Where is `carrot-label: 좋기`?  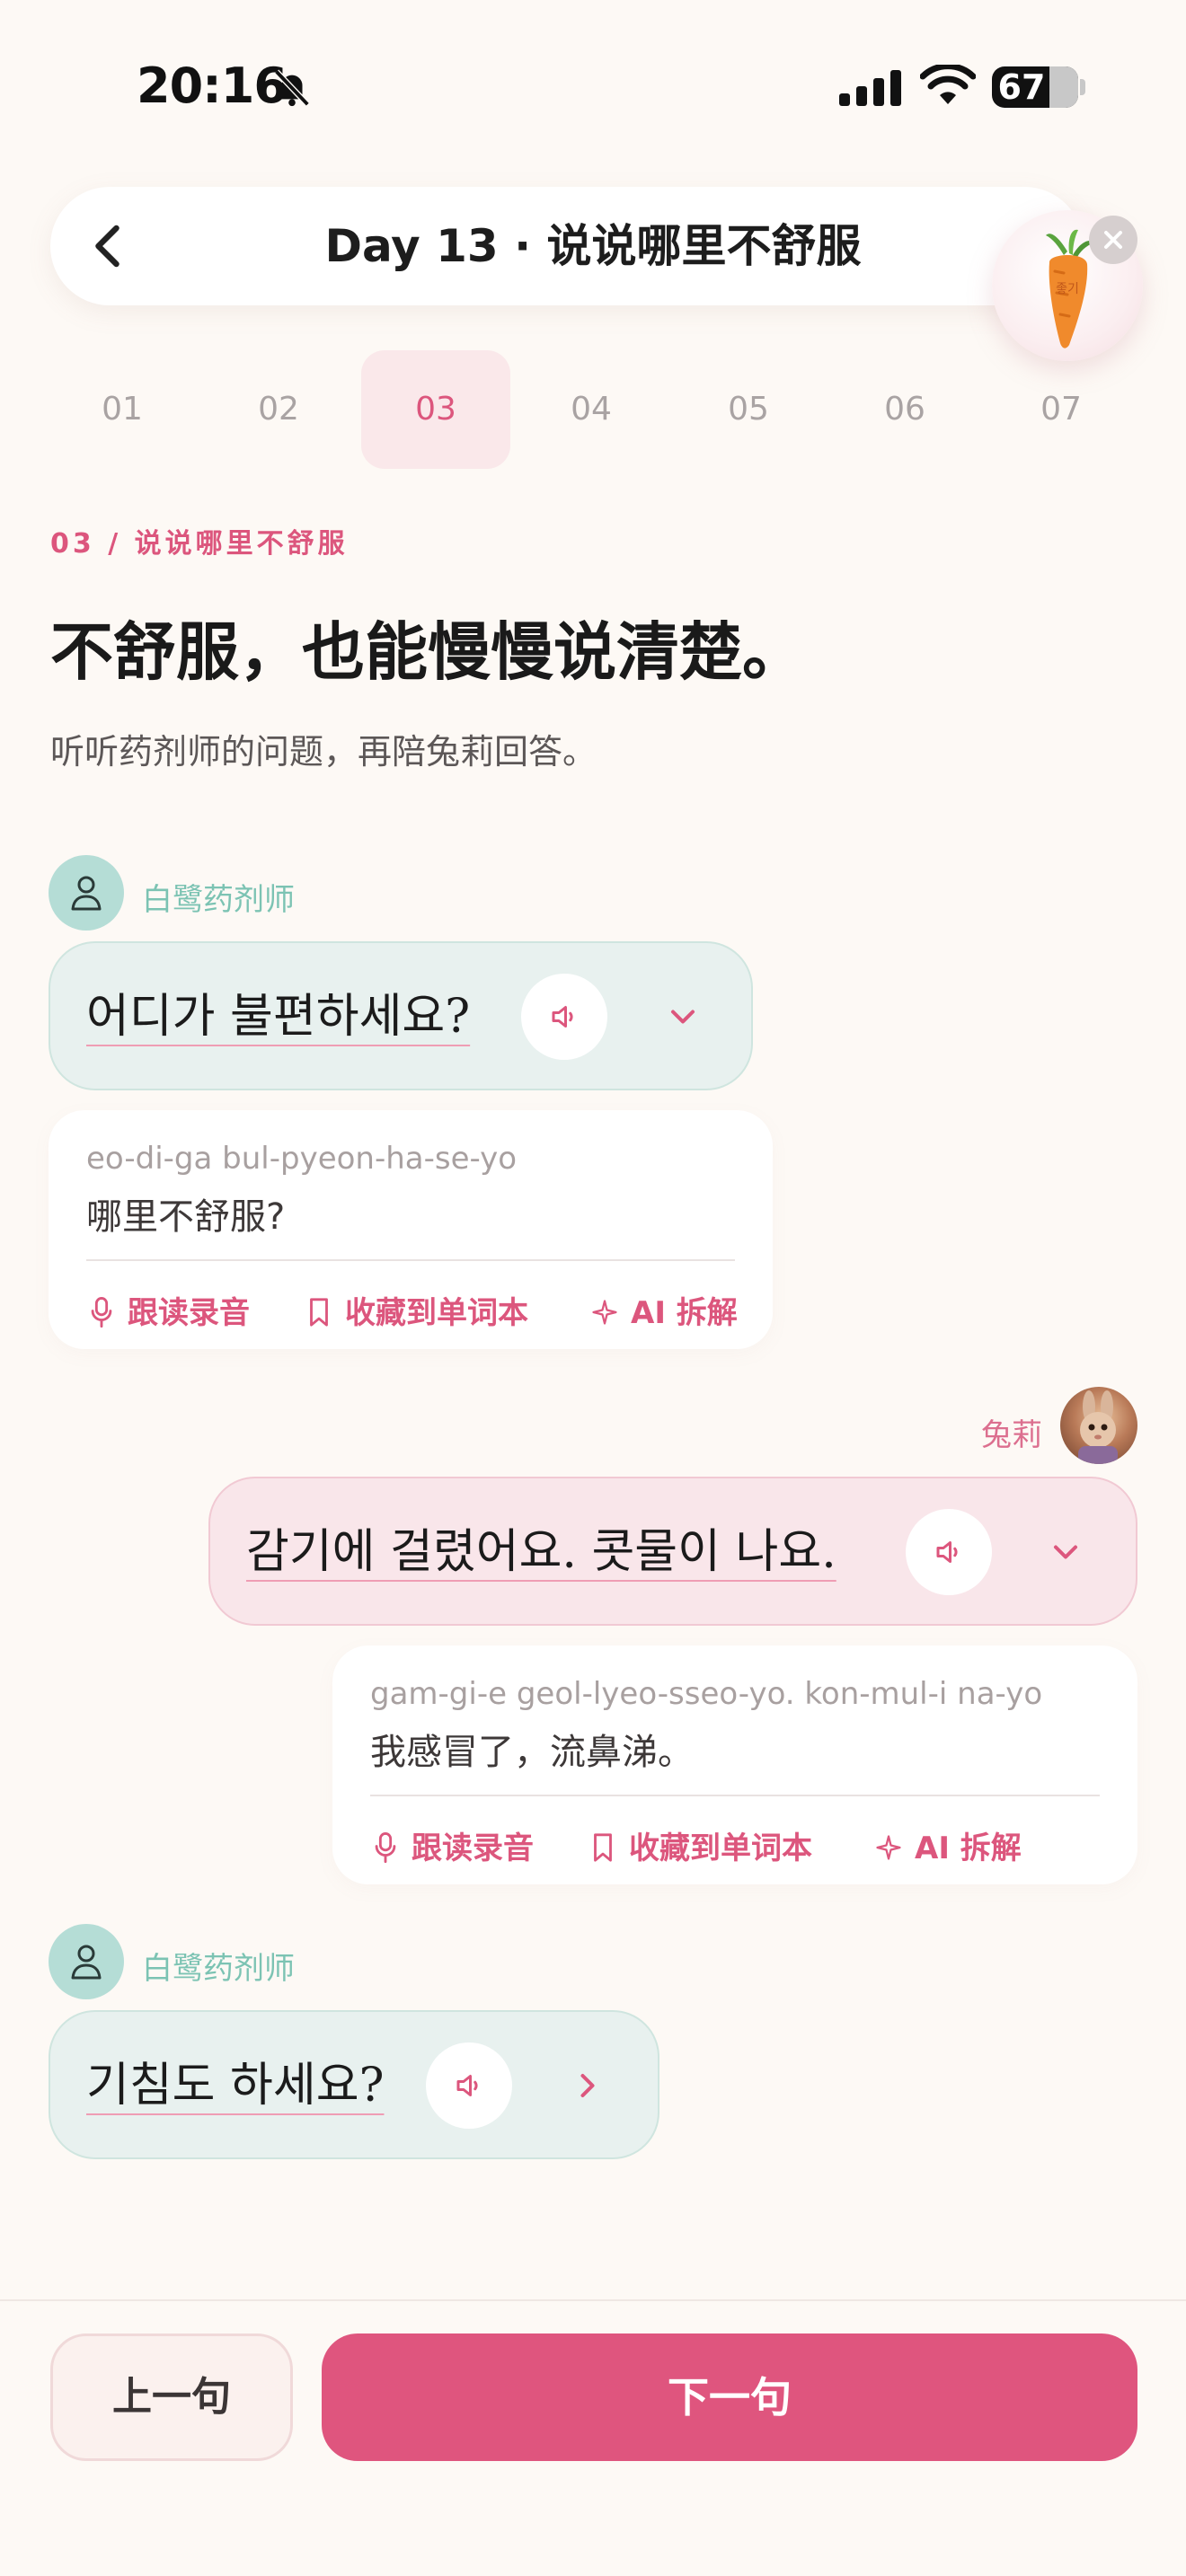
carrot-label: 좋기 is located at coordinates (1067, 289).